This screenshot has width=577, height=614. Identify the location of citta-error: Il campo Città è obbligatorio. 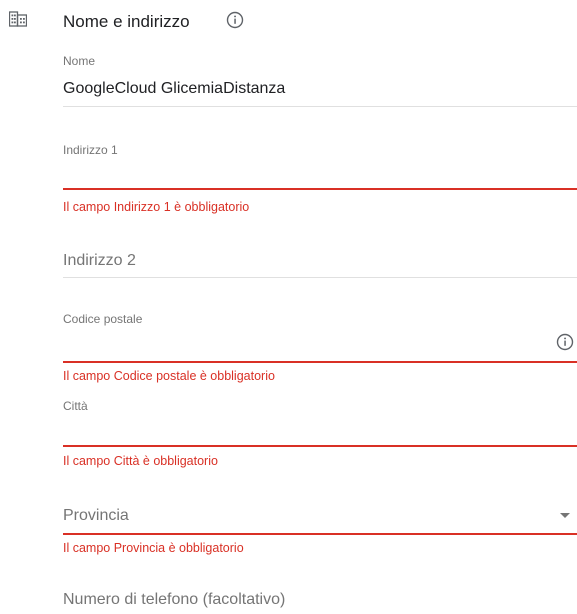
(140, 461).